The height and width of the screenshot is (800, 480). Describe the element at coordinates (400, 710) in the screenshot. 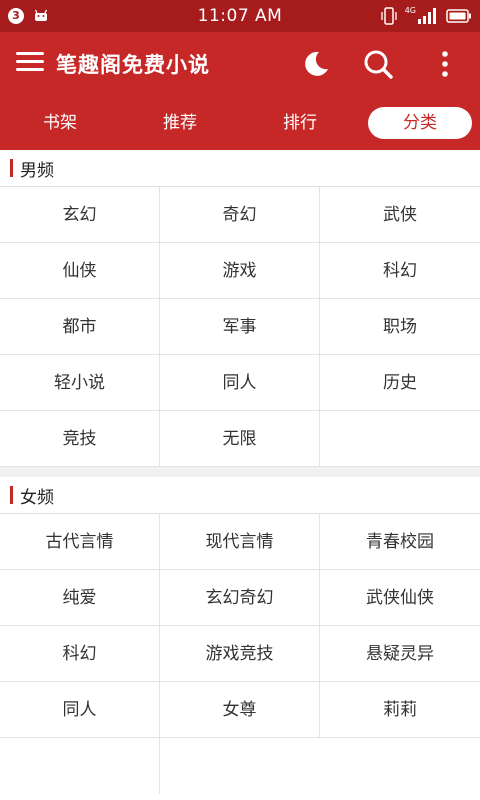

I see `category-item: 莉莉` at that location.